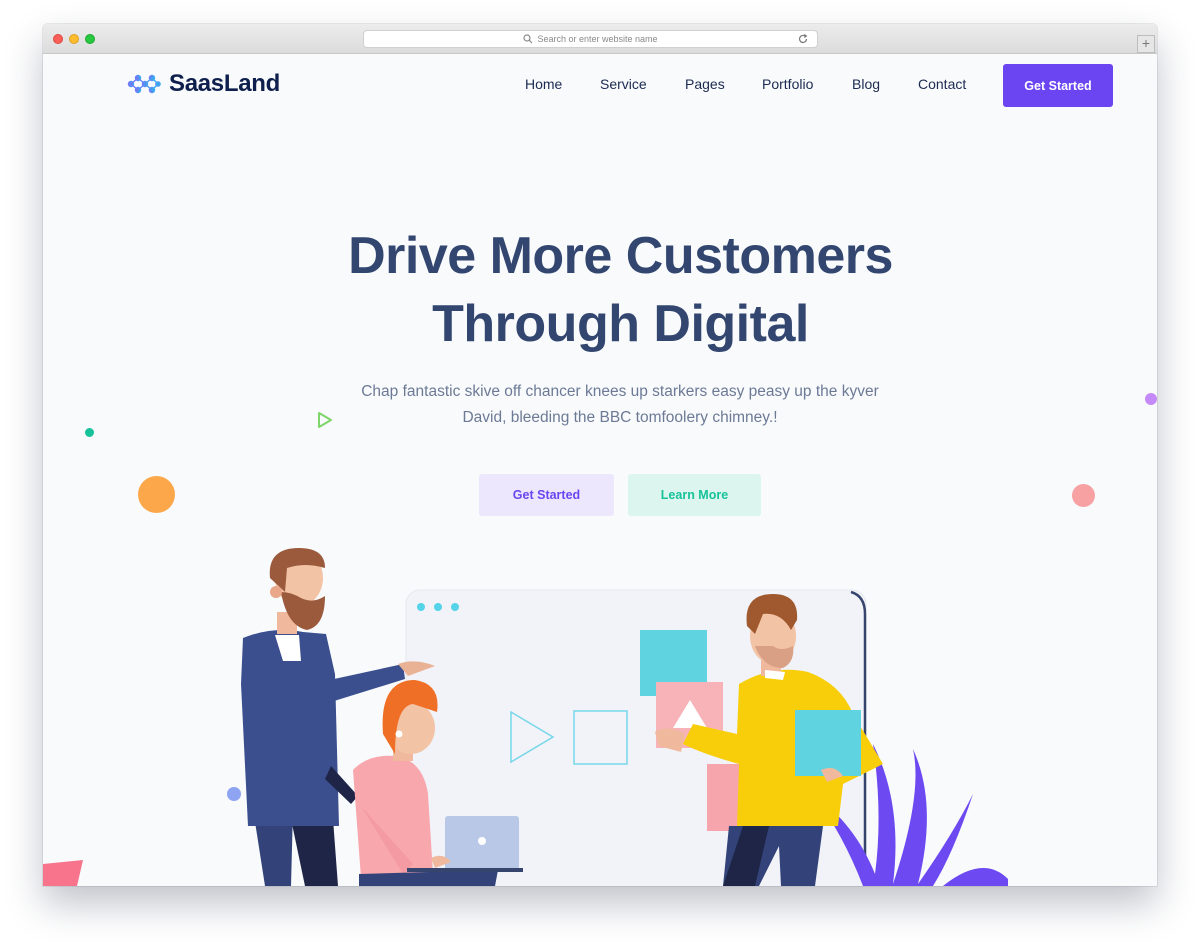 This screenshot has height=946, width=1200. Describe the element at coordinates (325, 420) in the screenshot. I see `play-icon` at that location.